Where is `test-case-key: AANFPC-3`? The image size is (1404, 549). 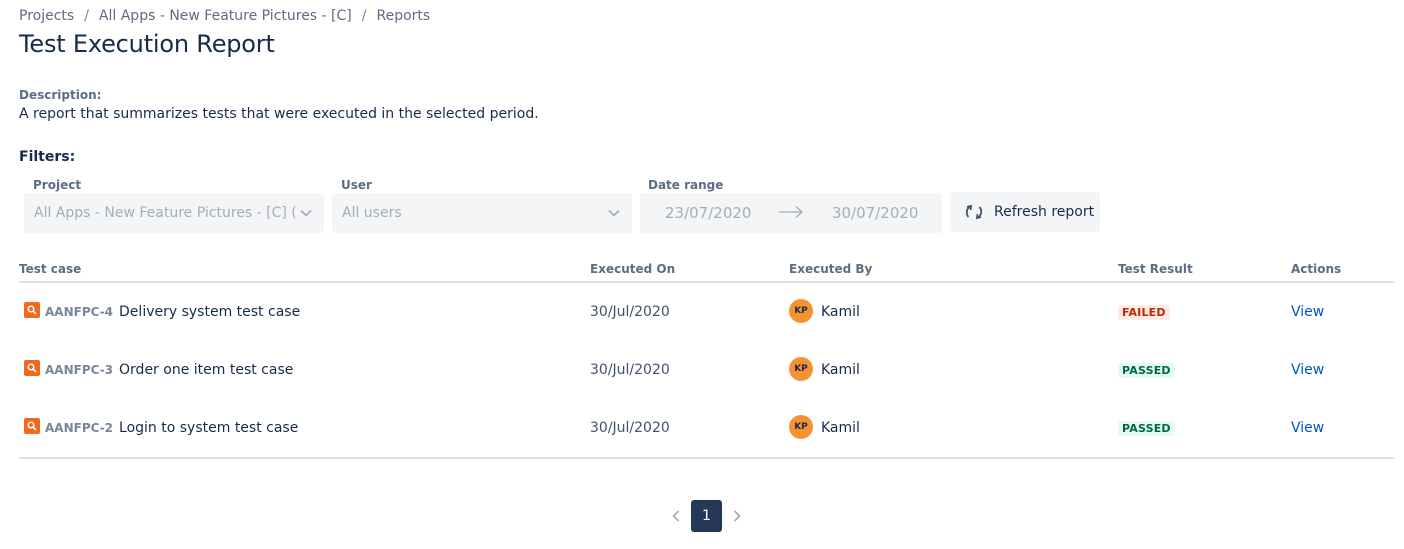
test-case-key: AANFPC-3 is located at coordinates (79, 370).